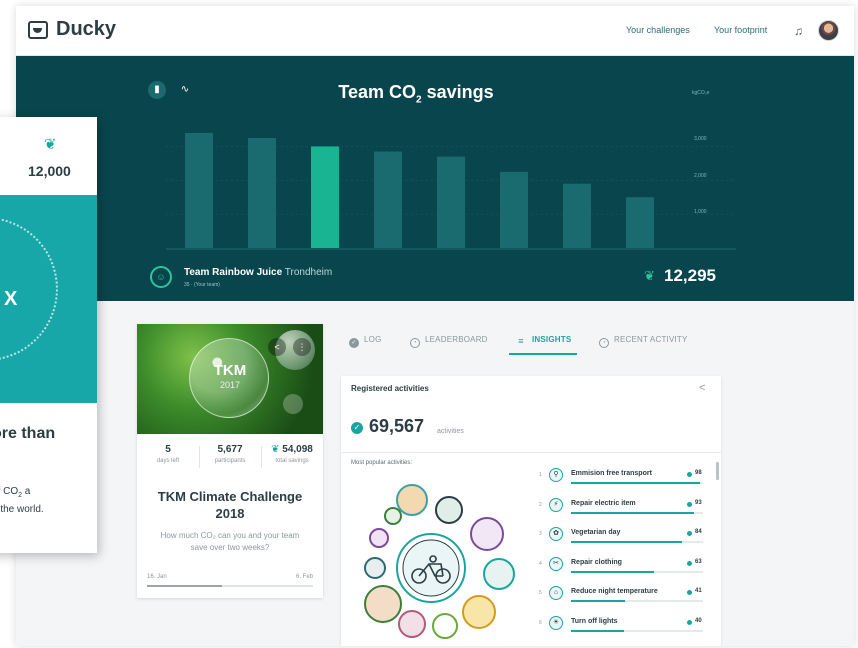  Describe the element at coordinates (540, 622) in the screenshot. I see `activity-rank: 6` at that location.